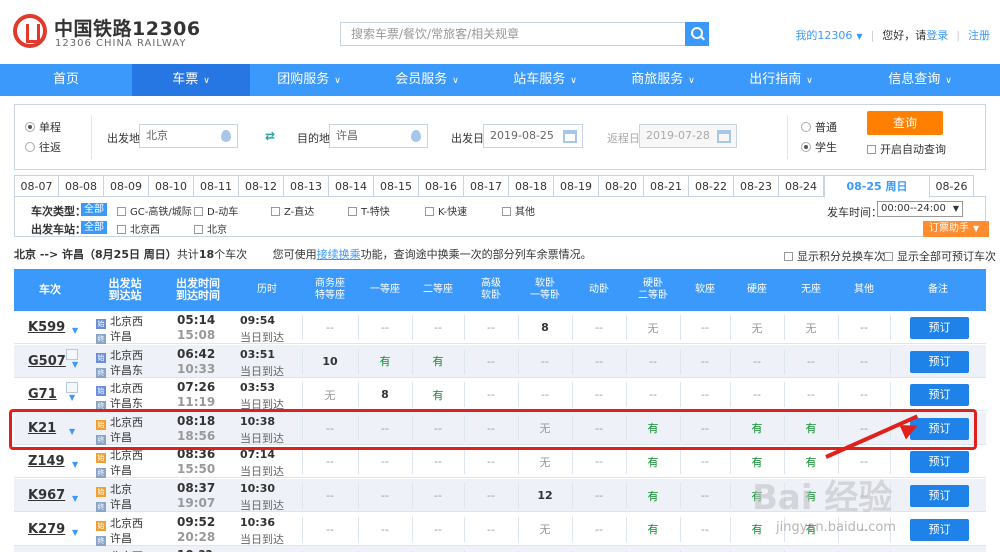 This screenshot has width=1000, height=552. Describe the element at coordinates (267, 290) in the screenshot. I see `column-header: 历时` at that location.